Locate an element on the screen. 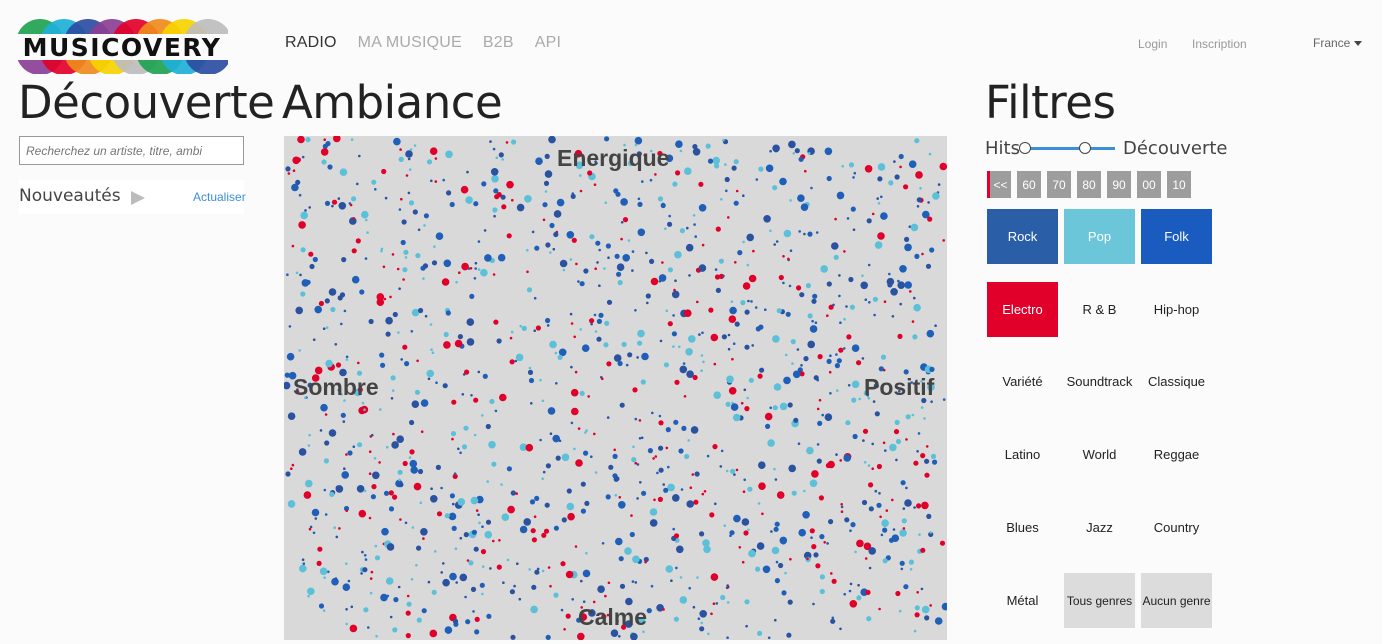 The width and height of the screenshot is (1382, 644). genre-button-world: World is located at coordinates (1099, 454).